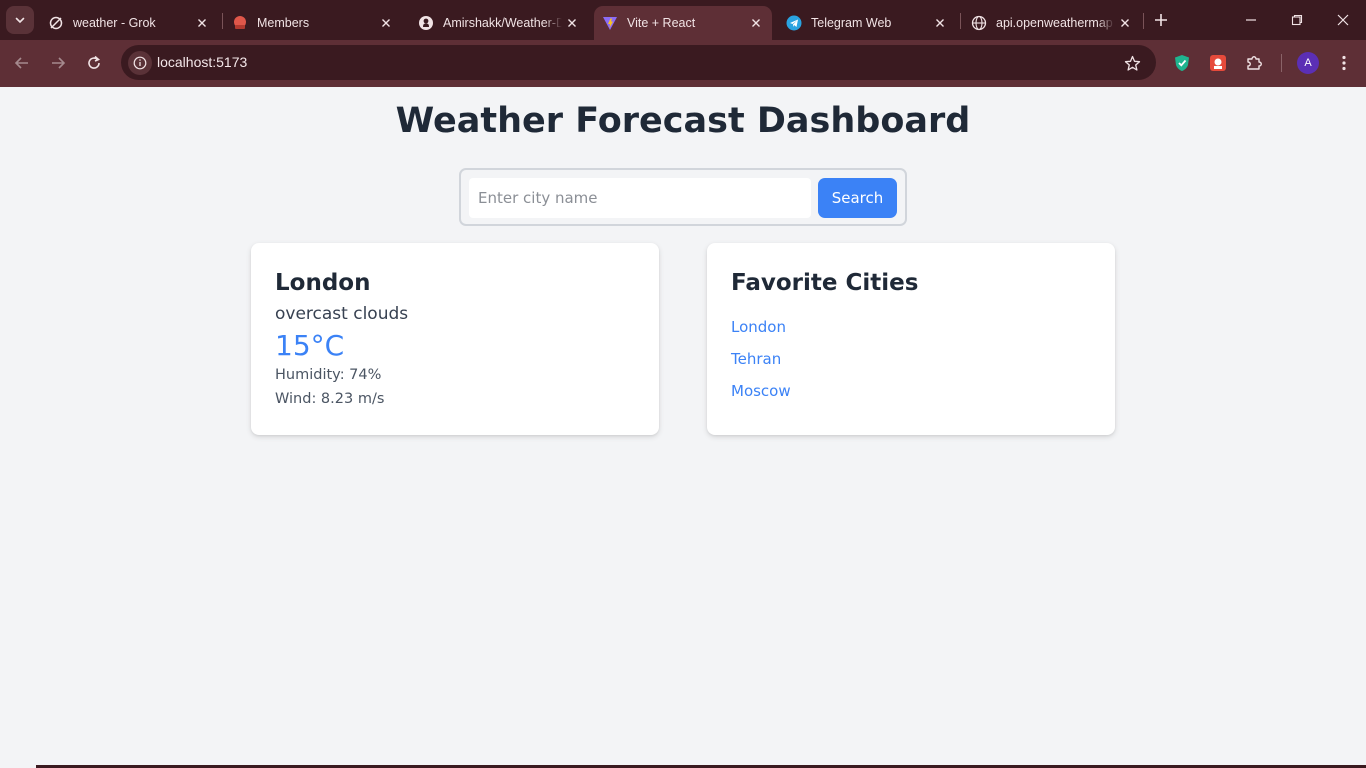 This screenshot has height=768, width=1366. I want to click on site-info-button, so click(140, 63).